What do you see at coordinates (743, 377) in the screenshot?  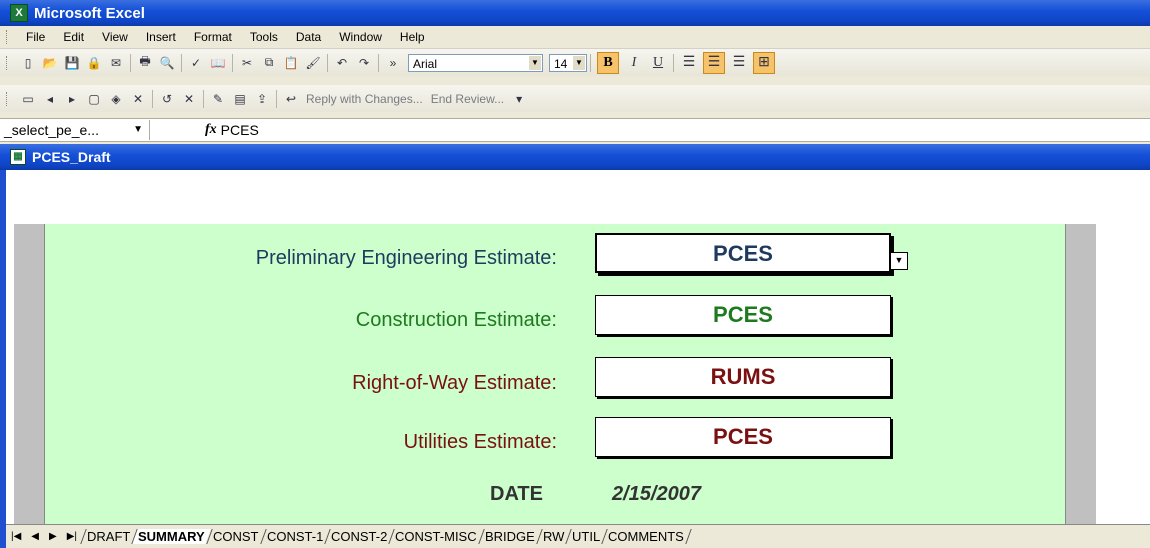 I see `right-of-way-estimate-cell: RUMS` at bounding box center [743, 377].